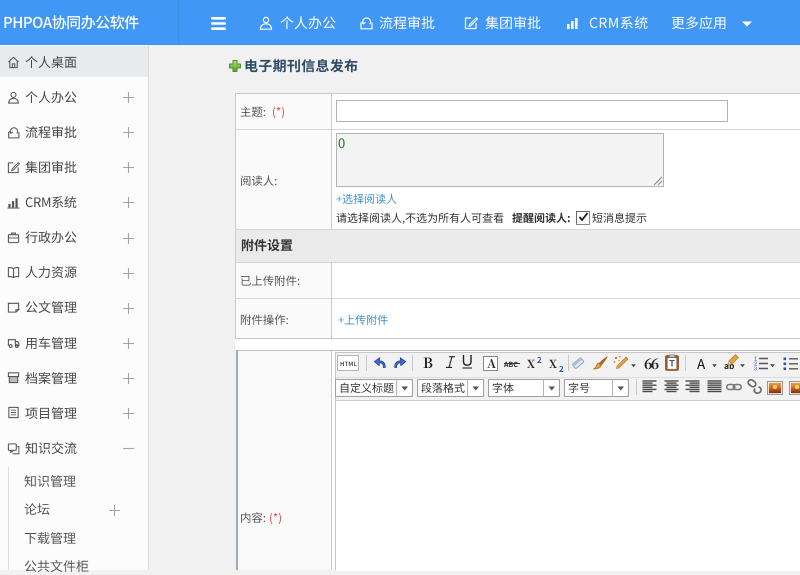  I want to click on svg-text: 3, so click(755, 369).